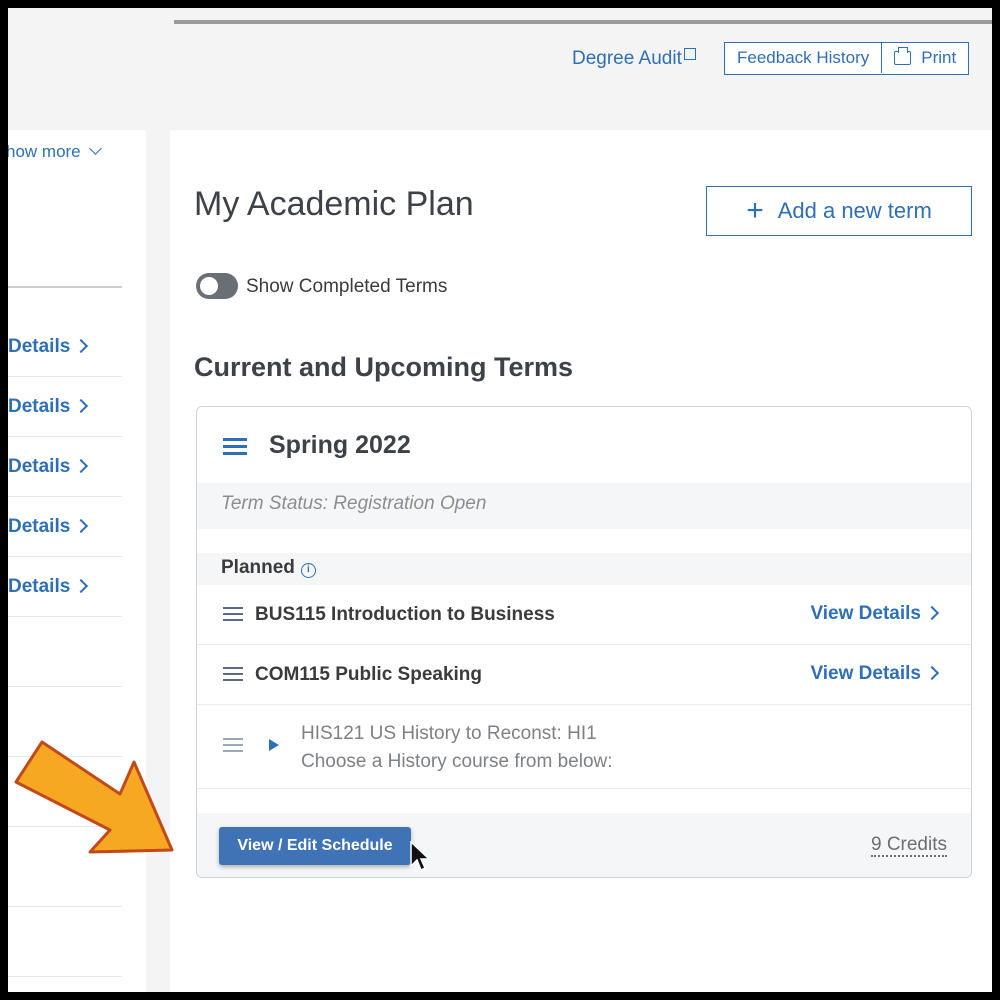  I want to click on feedback-history-label: Feedback History, so click(803, 57).